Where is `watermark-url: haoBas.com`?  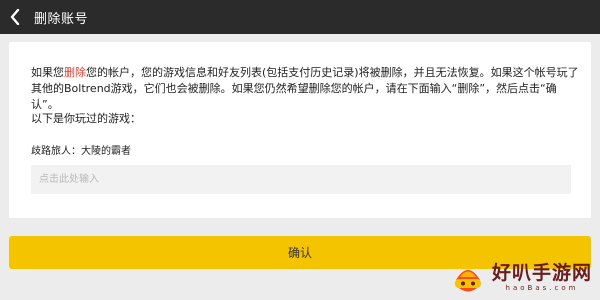
watermark-url: haoBas.com is located at coordinates (542, 287).